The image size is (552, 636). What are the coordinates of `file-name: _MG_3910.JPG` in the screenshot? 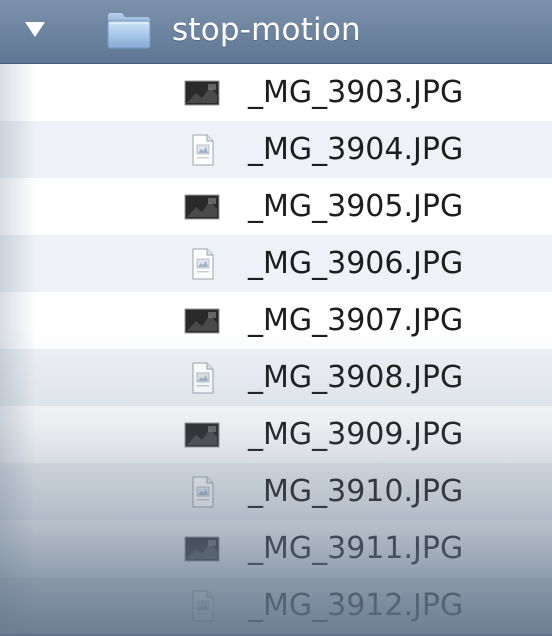 It's located at (356, 491).